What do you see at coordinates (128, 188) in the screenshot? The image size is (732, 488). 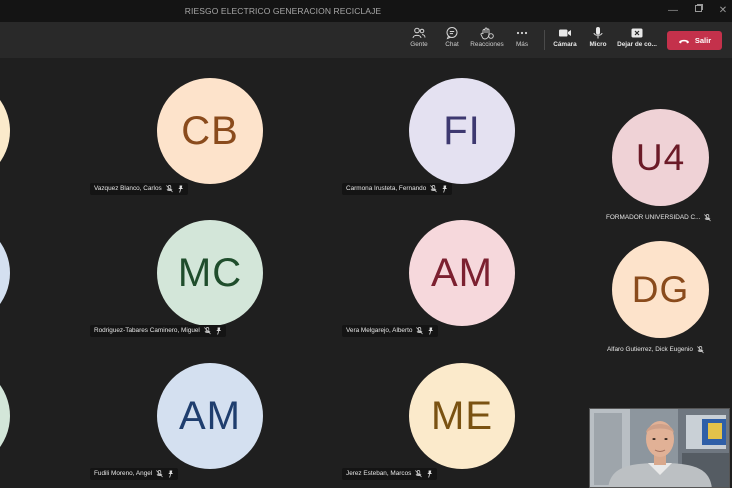 I see `participant-name: Vazquez Blanco, Carlos` at bounding box center [128, 188].